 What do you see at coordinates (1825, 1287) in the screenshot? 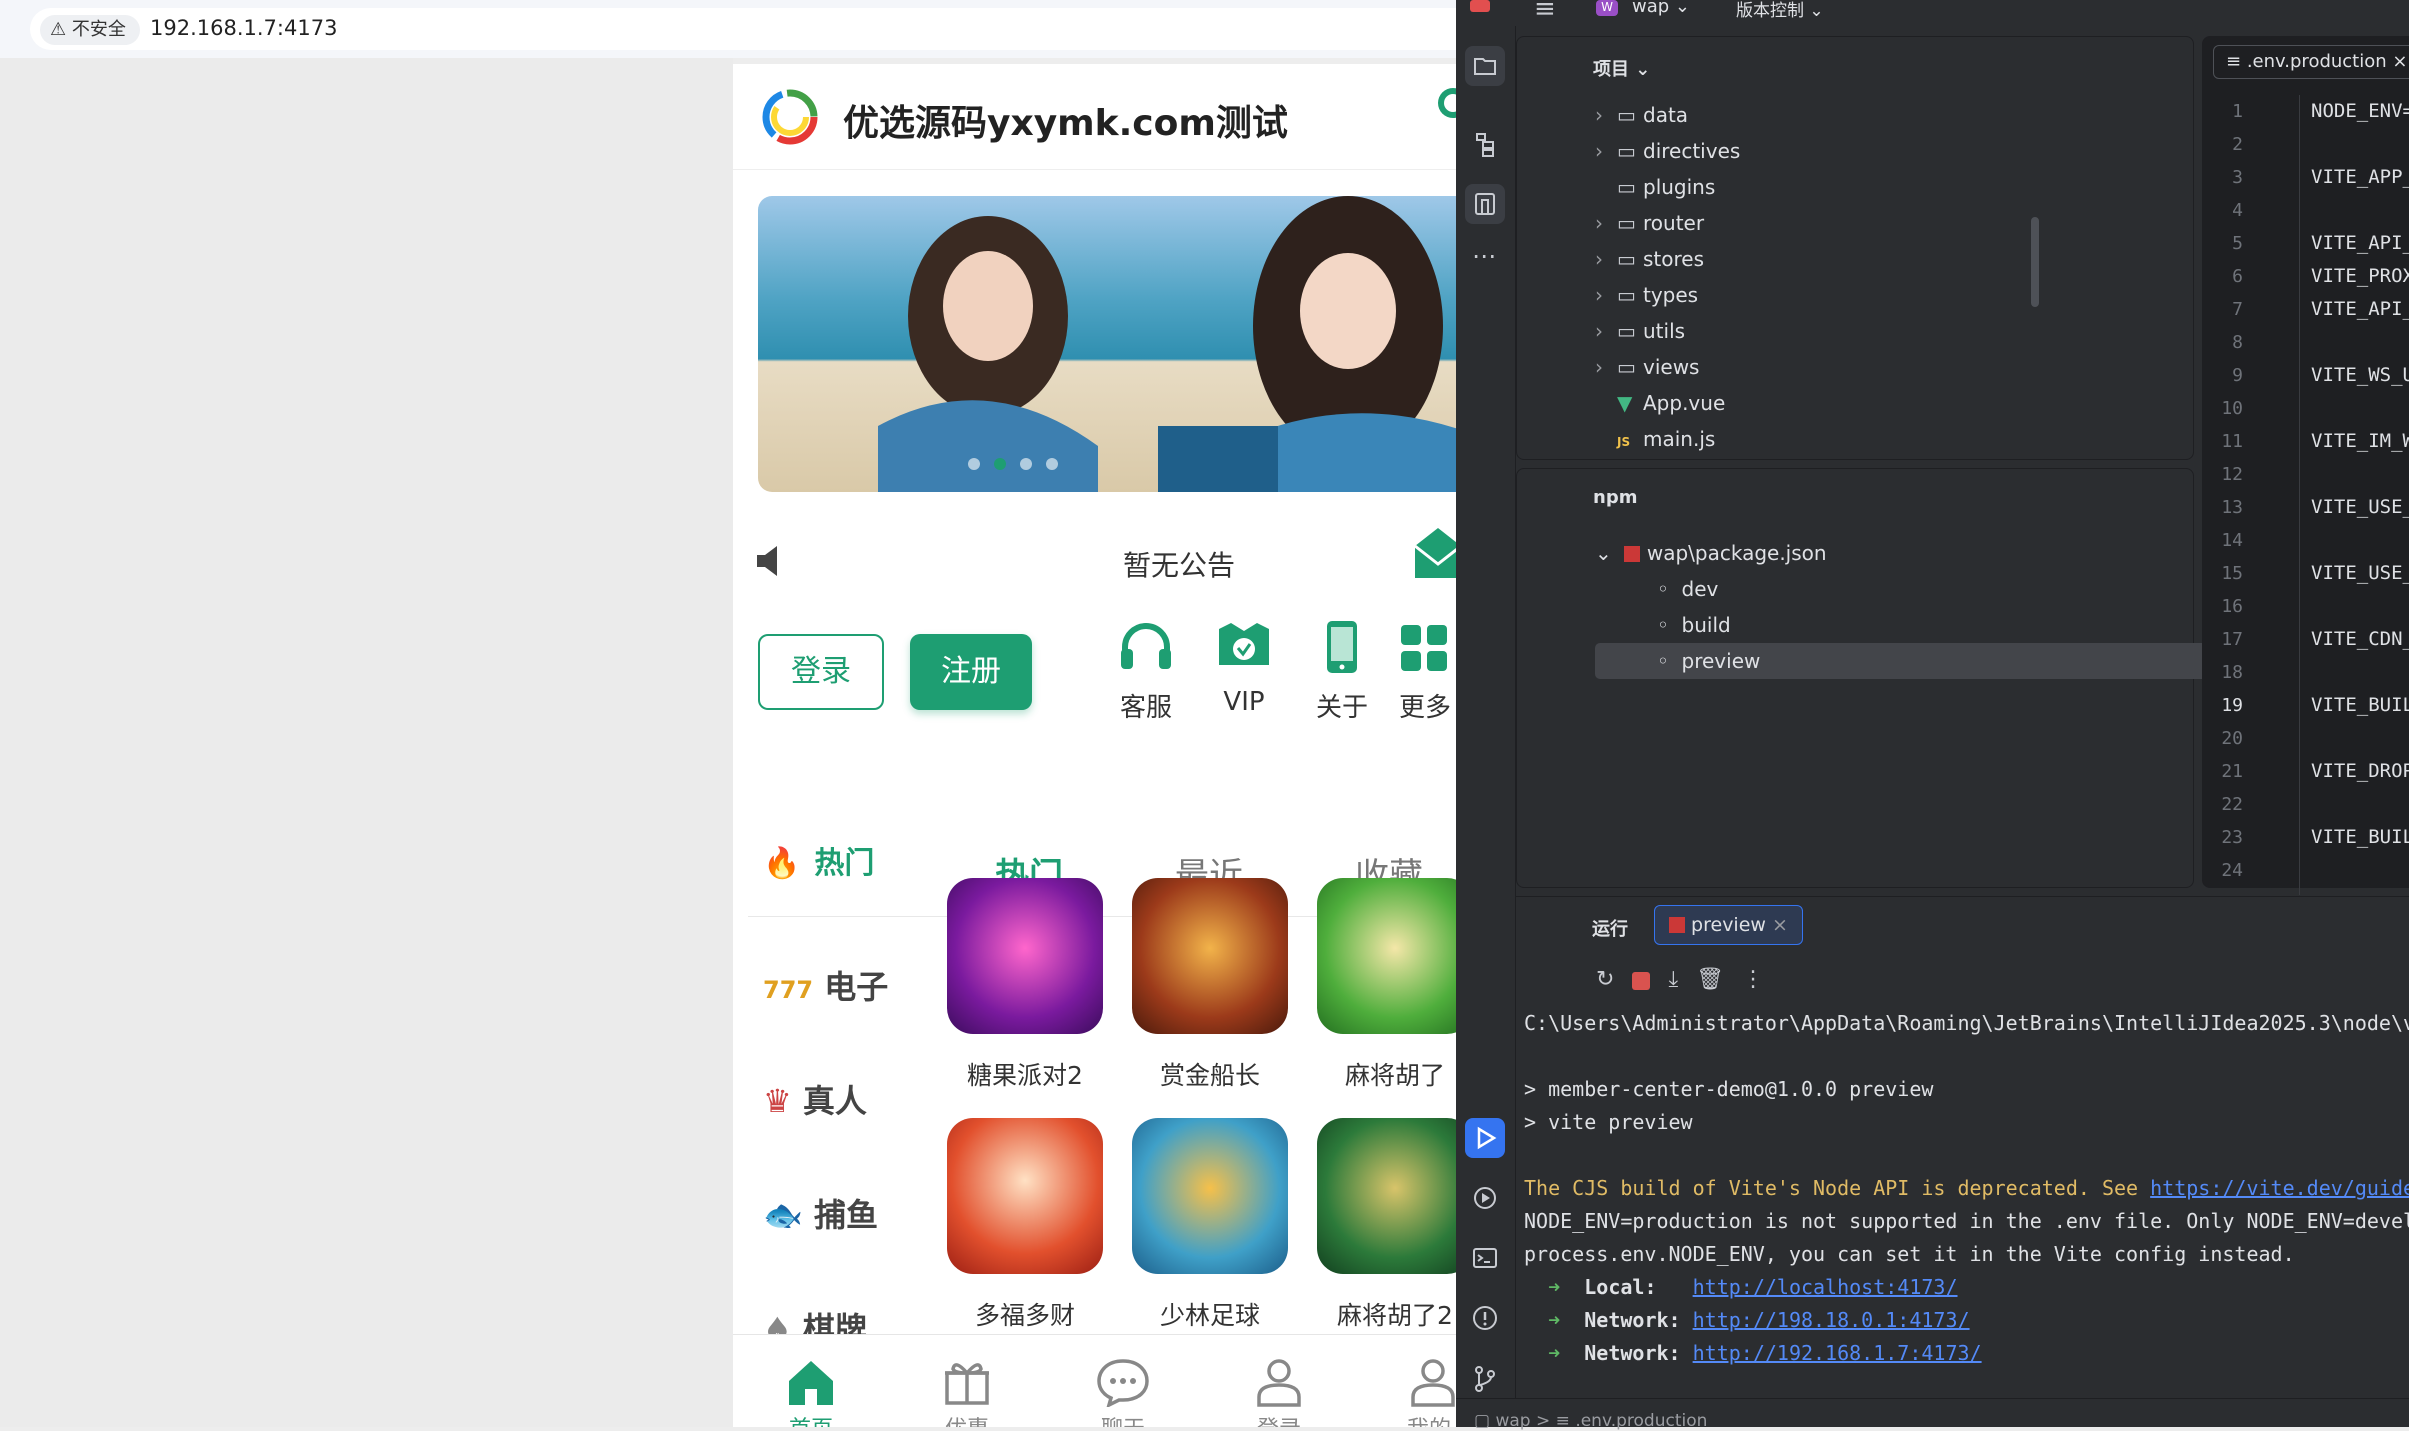
I see `local-url-link: http://localhost:4173/` at bounding box center [1825, 1287].